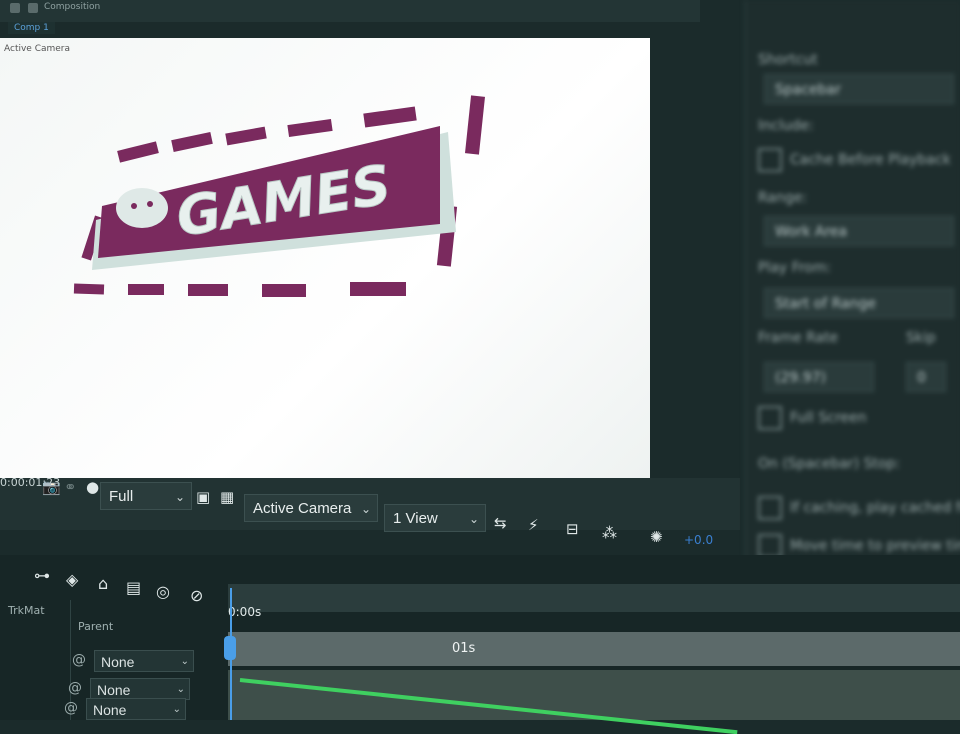  I want to click on skip-label: Skip, so click(921, 338).